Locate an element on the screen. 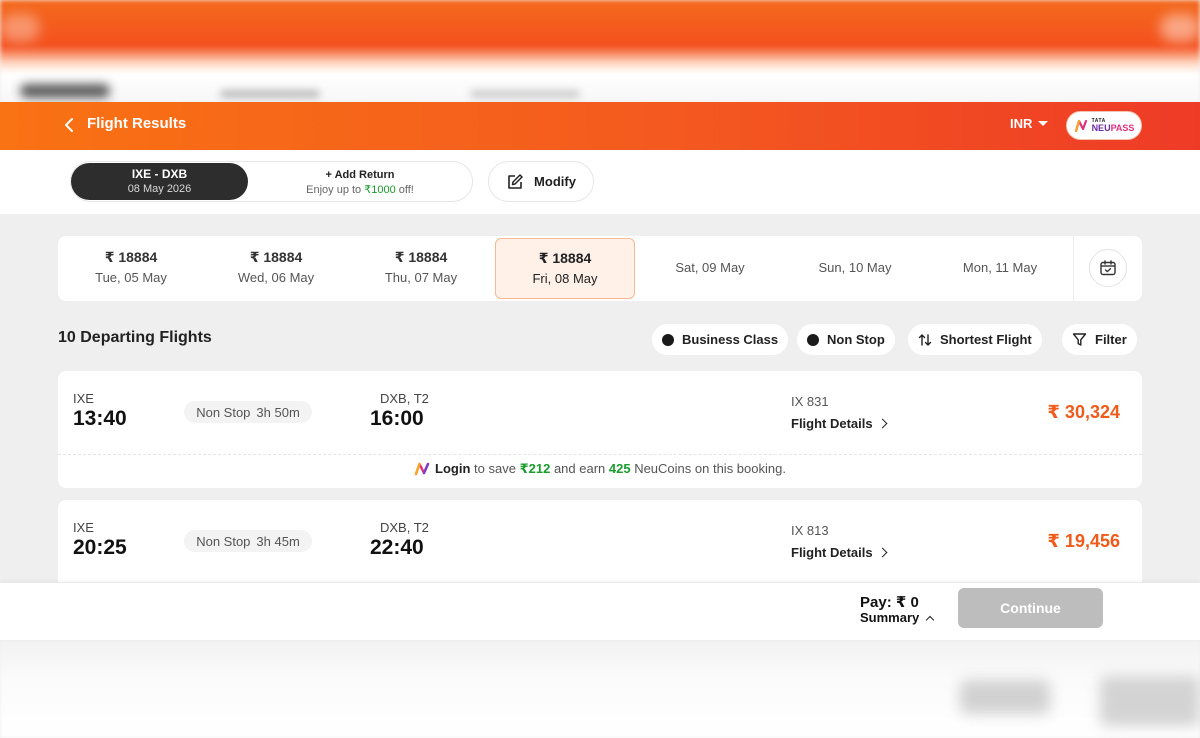  departure-time: 13:40 is located at coordinates (100, 418).